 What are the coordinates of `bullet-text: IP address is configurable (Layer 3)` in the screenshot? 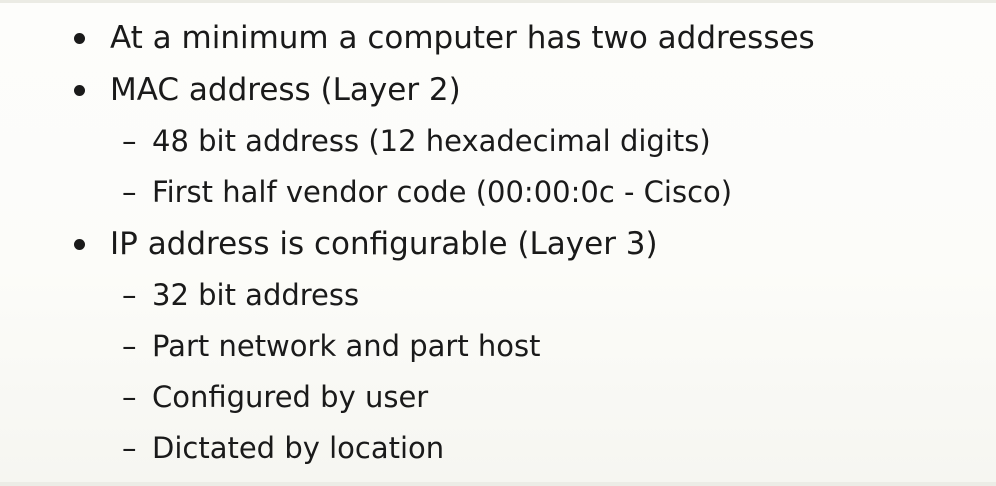 It's located at (384, 244).